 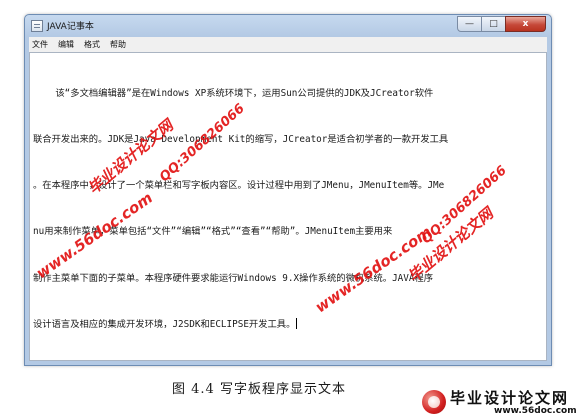 What do you see at coordinates (164, 324) in the screenshot?
I see `editor-line-text: 设计语言及相应的集成开发环境，J2SDK和ECLIPSE开发工具。` at bounding box center [164, 324].